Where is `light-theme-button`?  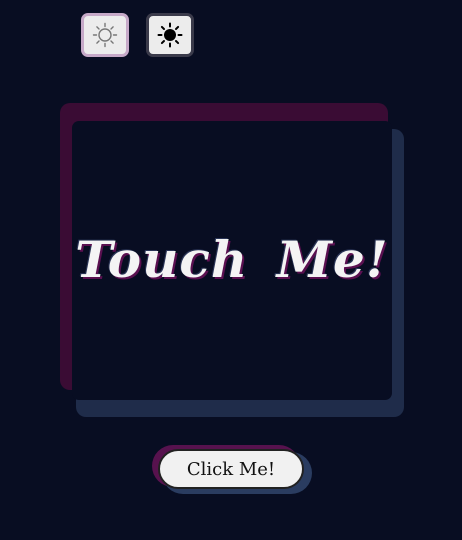 light-theme-button is located at coordinates (105, 35).